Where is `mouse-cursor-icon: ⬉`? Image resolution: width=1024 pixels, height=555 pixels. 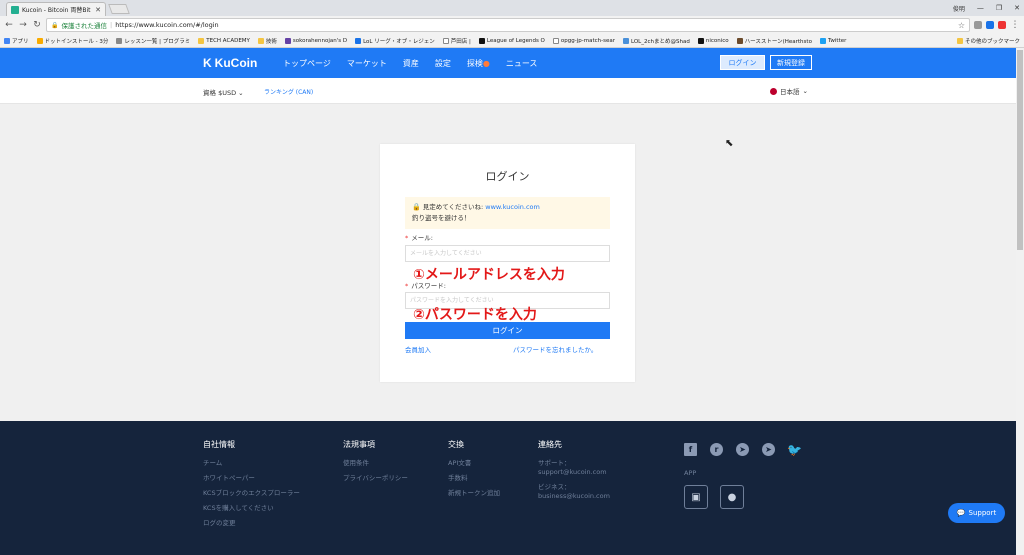
mouse-cursor-icon: ⬉ is located at coordinates (729, 143).